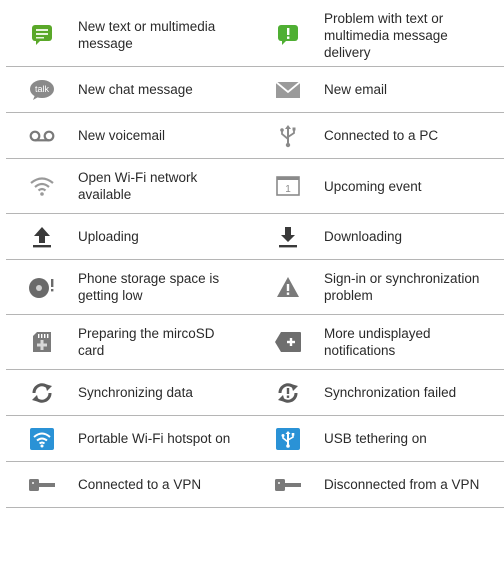  Describe the element at coordinates (135, 392) in the screenshot. I see `icon-description: Synchronizing data` at that location.